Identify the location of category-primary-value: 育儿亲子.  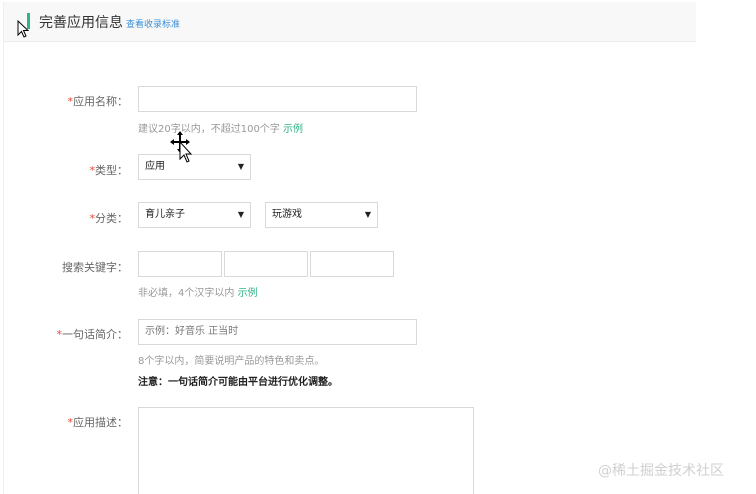
(165, 214).